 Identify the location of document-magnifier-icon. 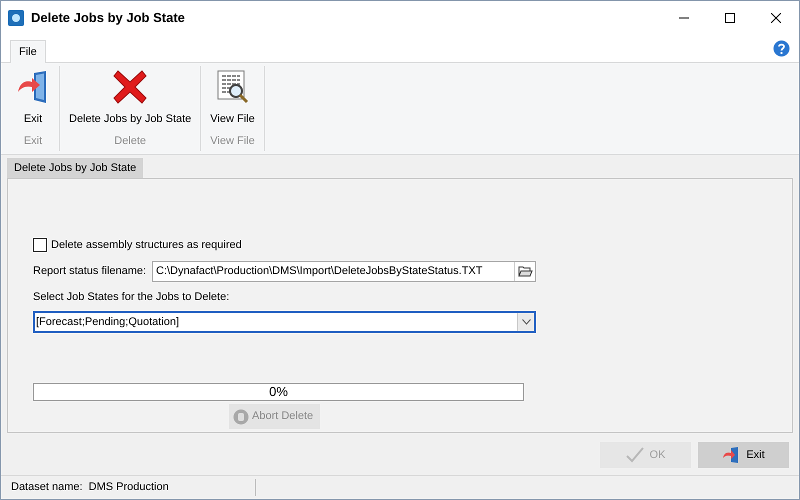
(232, 87).